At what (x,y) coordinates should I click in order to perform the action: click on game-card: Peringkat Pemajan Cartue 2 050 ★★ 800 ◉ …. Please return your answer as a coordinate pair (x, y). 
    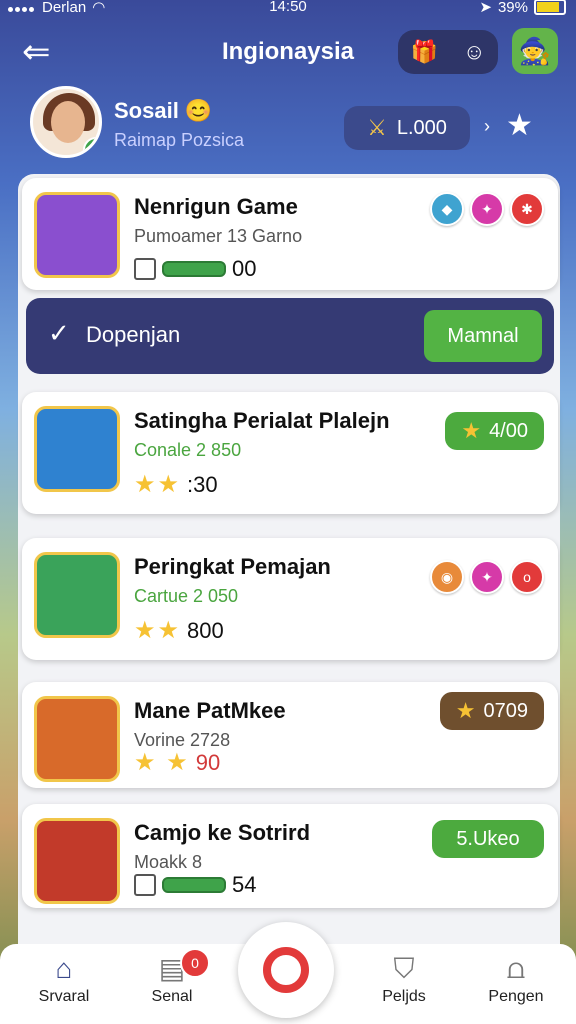
    Looking at the image, I should click on (290, 599).